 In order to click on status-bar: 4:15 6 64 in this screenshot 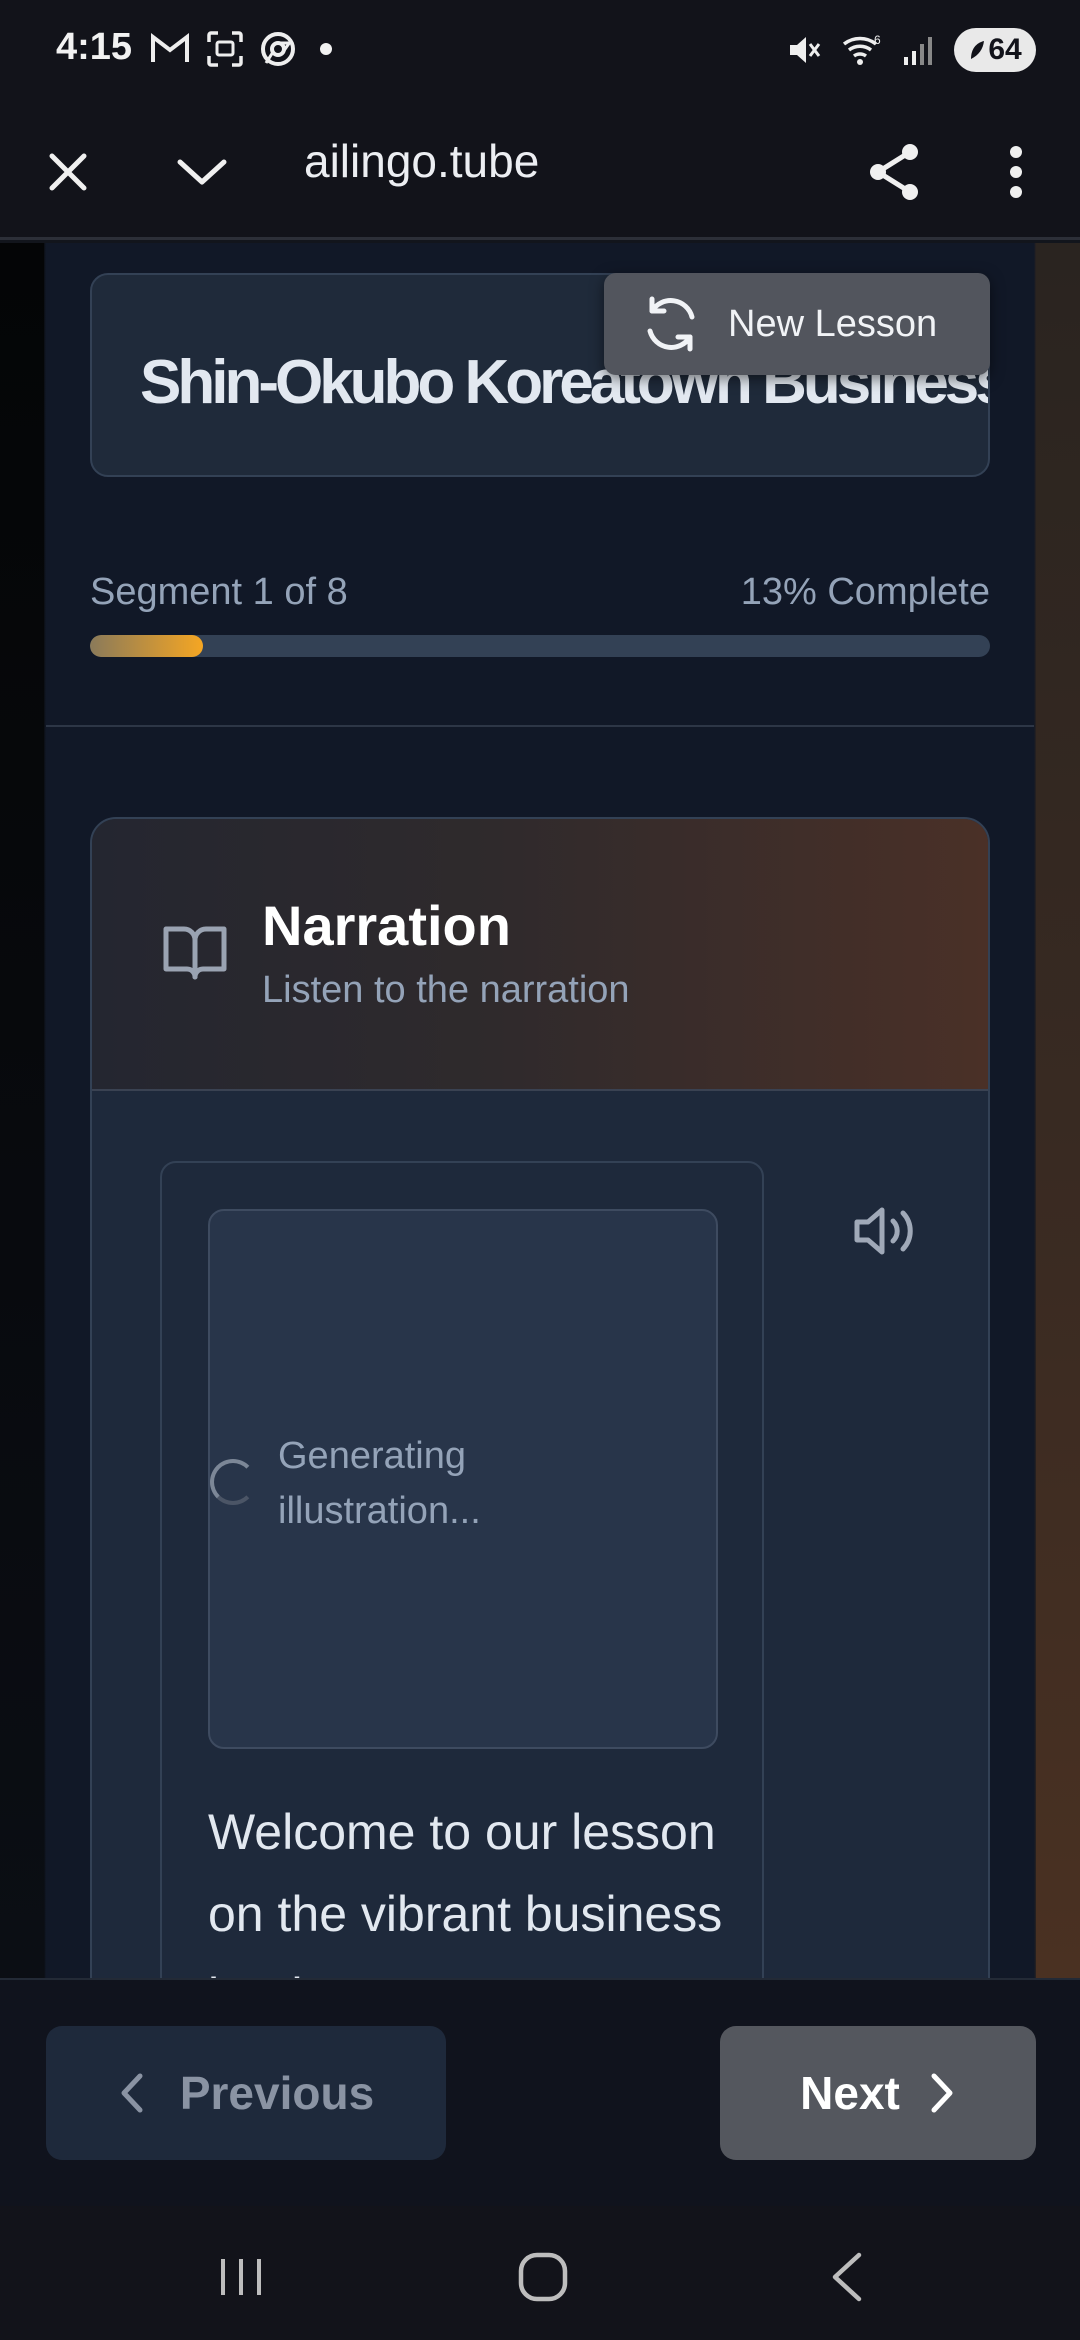, I will do `click(540, 52)`.